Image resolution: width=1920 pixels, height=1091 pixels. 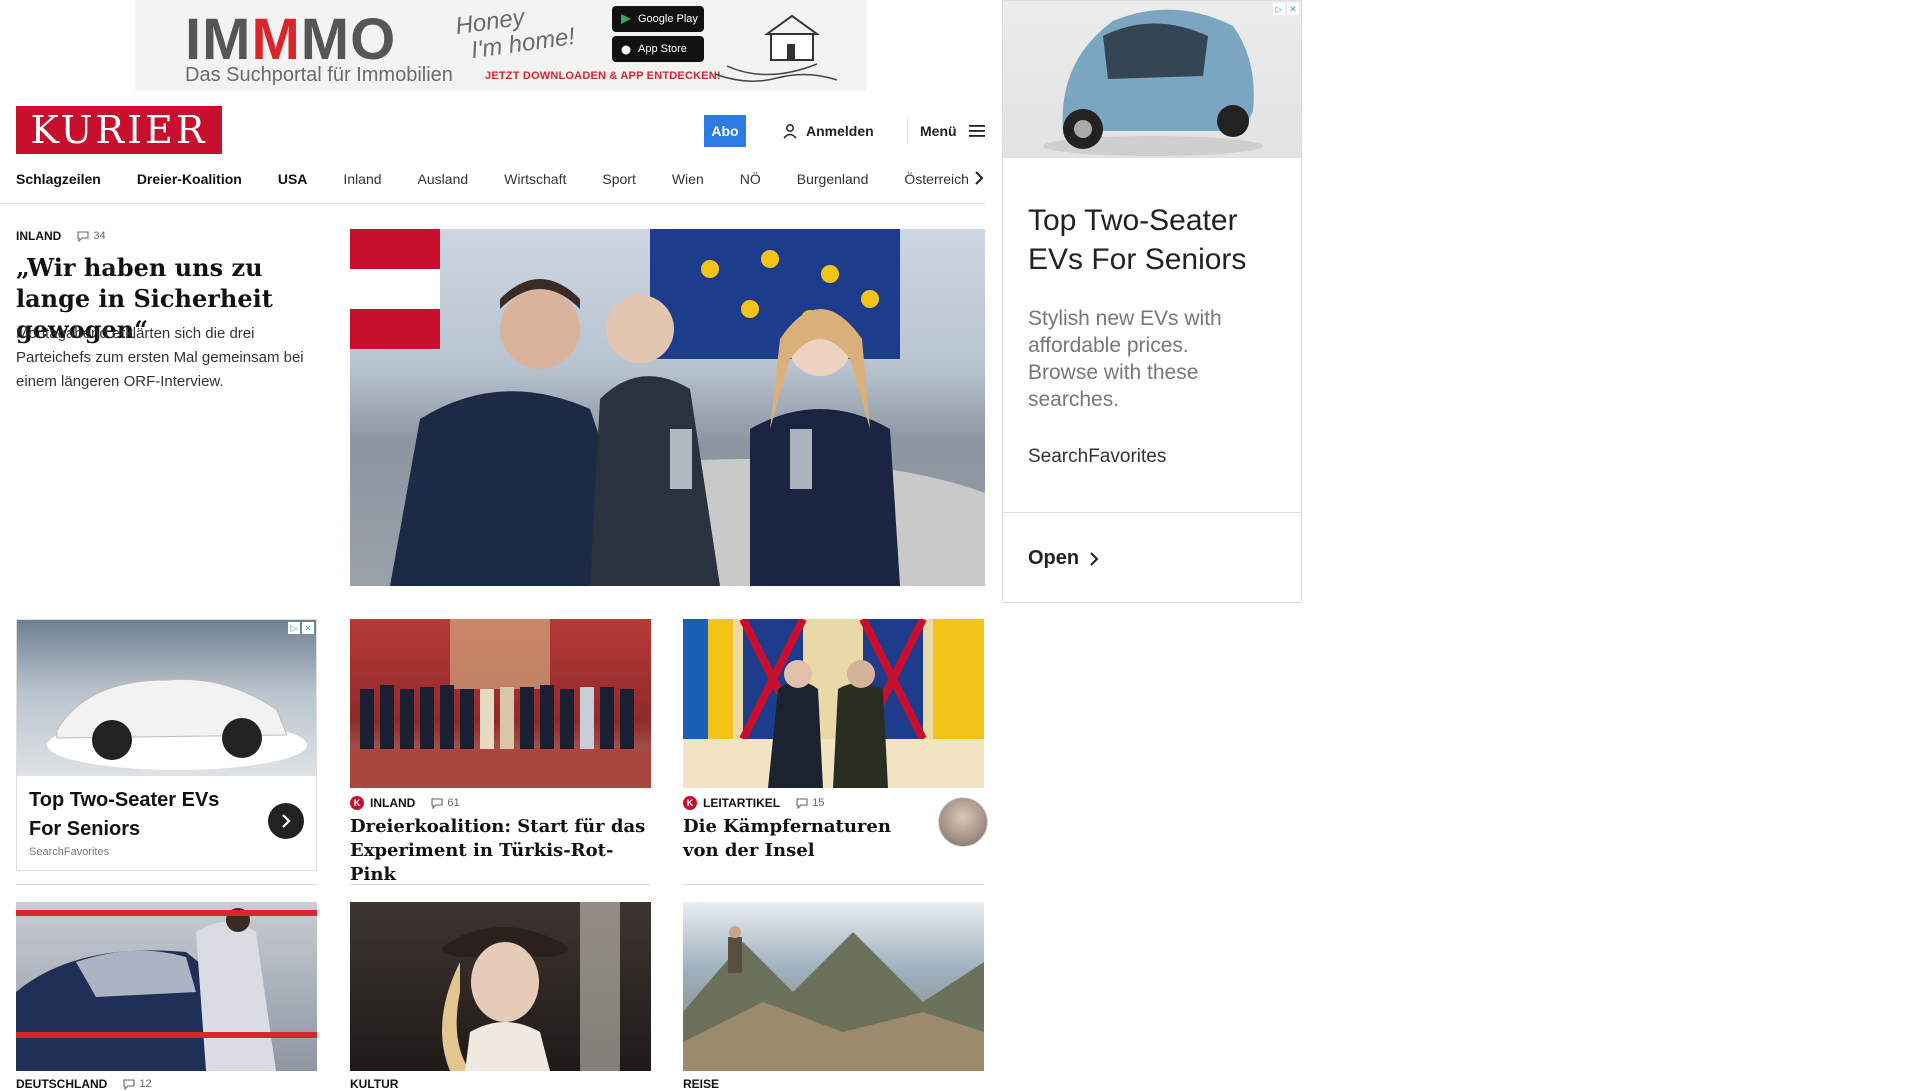 I want to click on leaders-photo, so click(x=833, y=703).